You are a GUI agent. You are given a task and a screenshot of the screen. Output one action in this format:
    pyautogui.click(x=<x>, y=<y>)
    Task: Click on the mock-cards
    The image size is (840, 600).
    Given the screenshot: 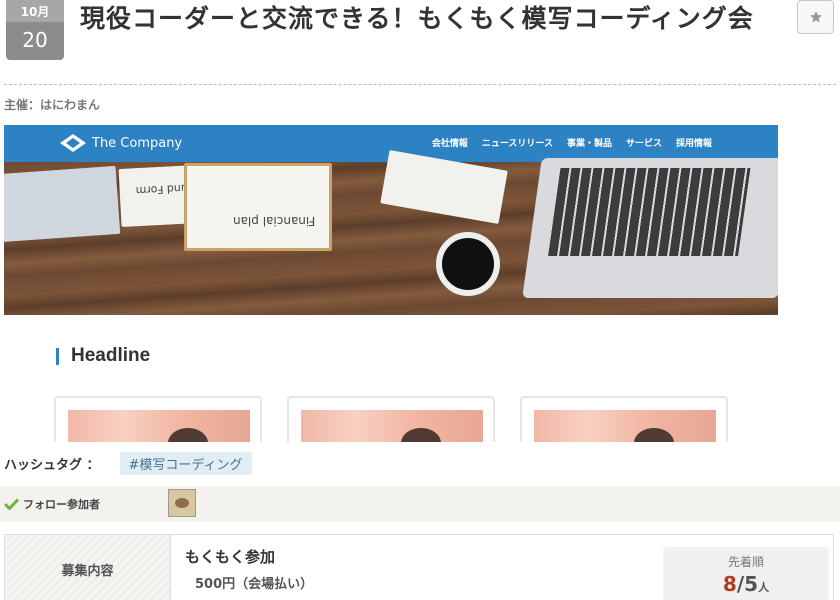 What is the action you would take?
    pyautogui.click(x=404, y=419)
    